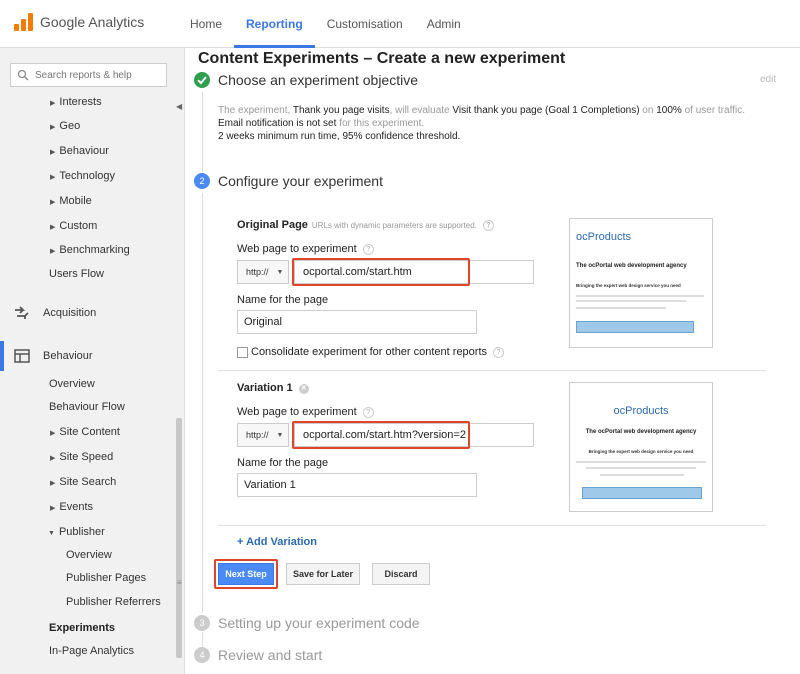 The image size is (800, 674). What do you see at coordinates (87, 313) in the screenshot?
I see `sidebar-section-acquisition: Acquisition` at bounding box center [87, 313].